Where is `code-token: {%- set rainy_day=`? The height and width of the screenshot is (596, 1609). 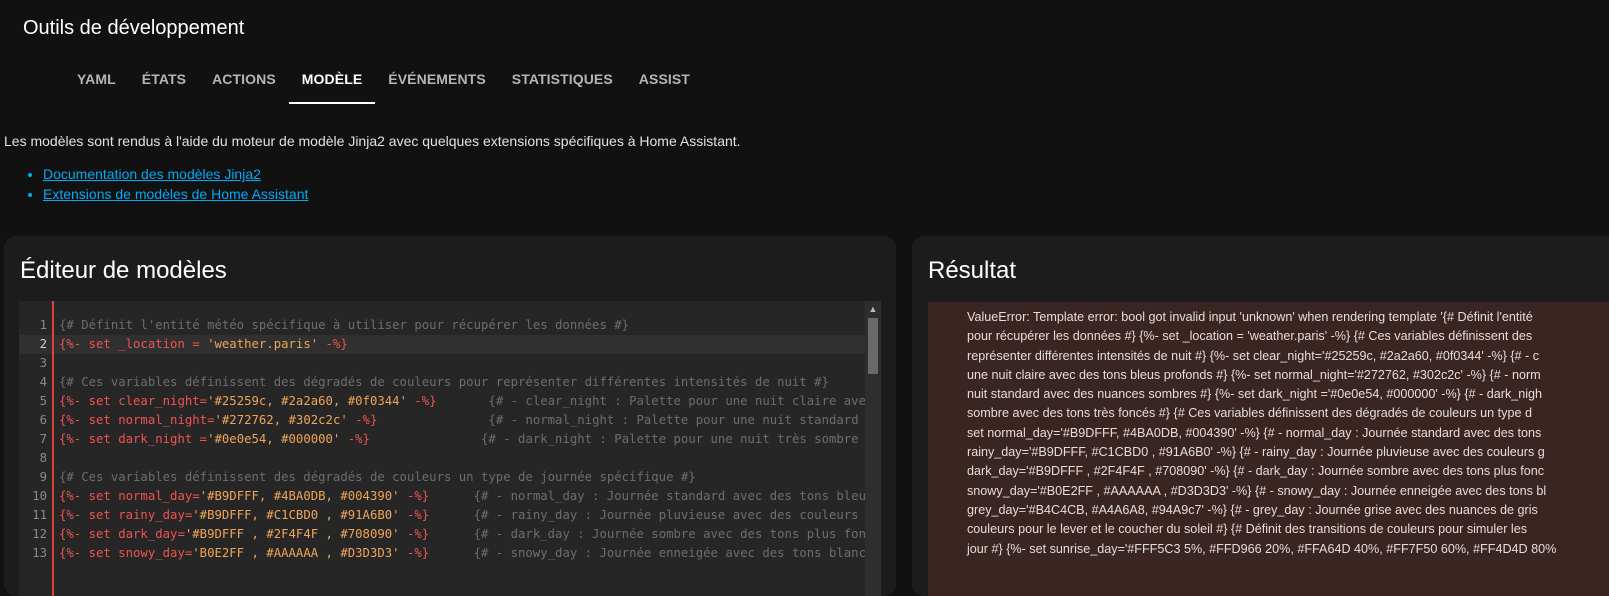 code-token: {%- set rainy_day= is located at coordinates (126, 515).